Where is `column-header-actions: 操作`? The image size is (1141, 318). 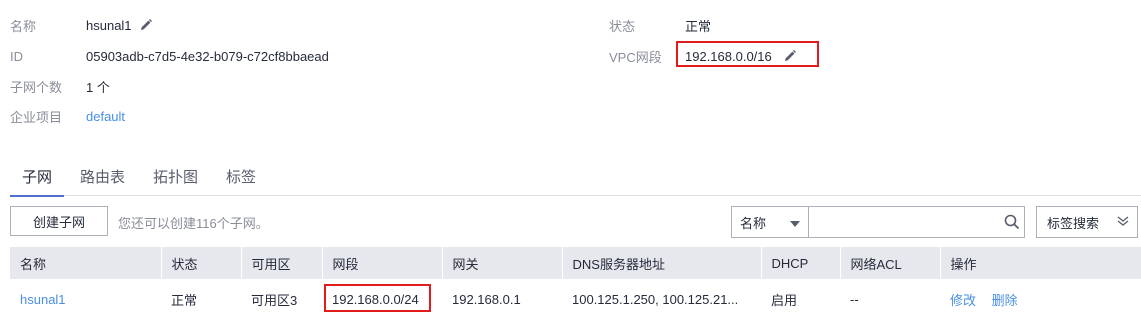
column-header-actions: 操作 is located at coordinates (1040, 263).